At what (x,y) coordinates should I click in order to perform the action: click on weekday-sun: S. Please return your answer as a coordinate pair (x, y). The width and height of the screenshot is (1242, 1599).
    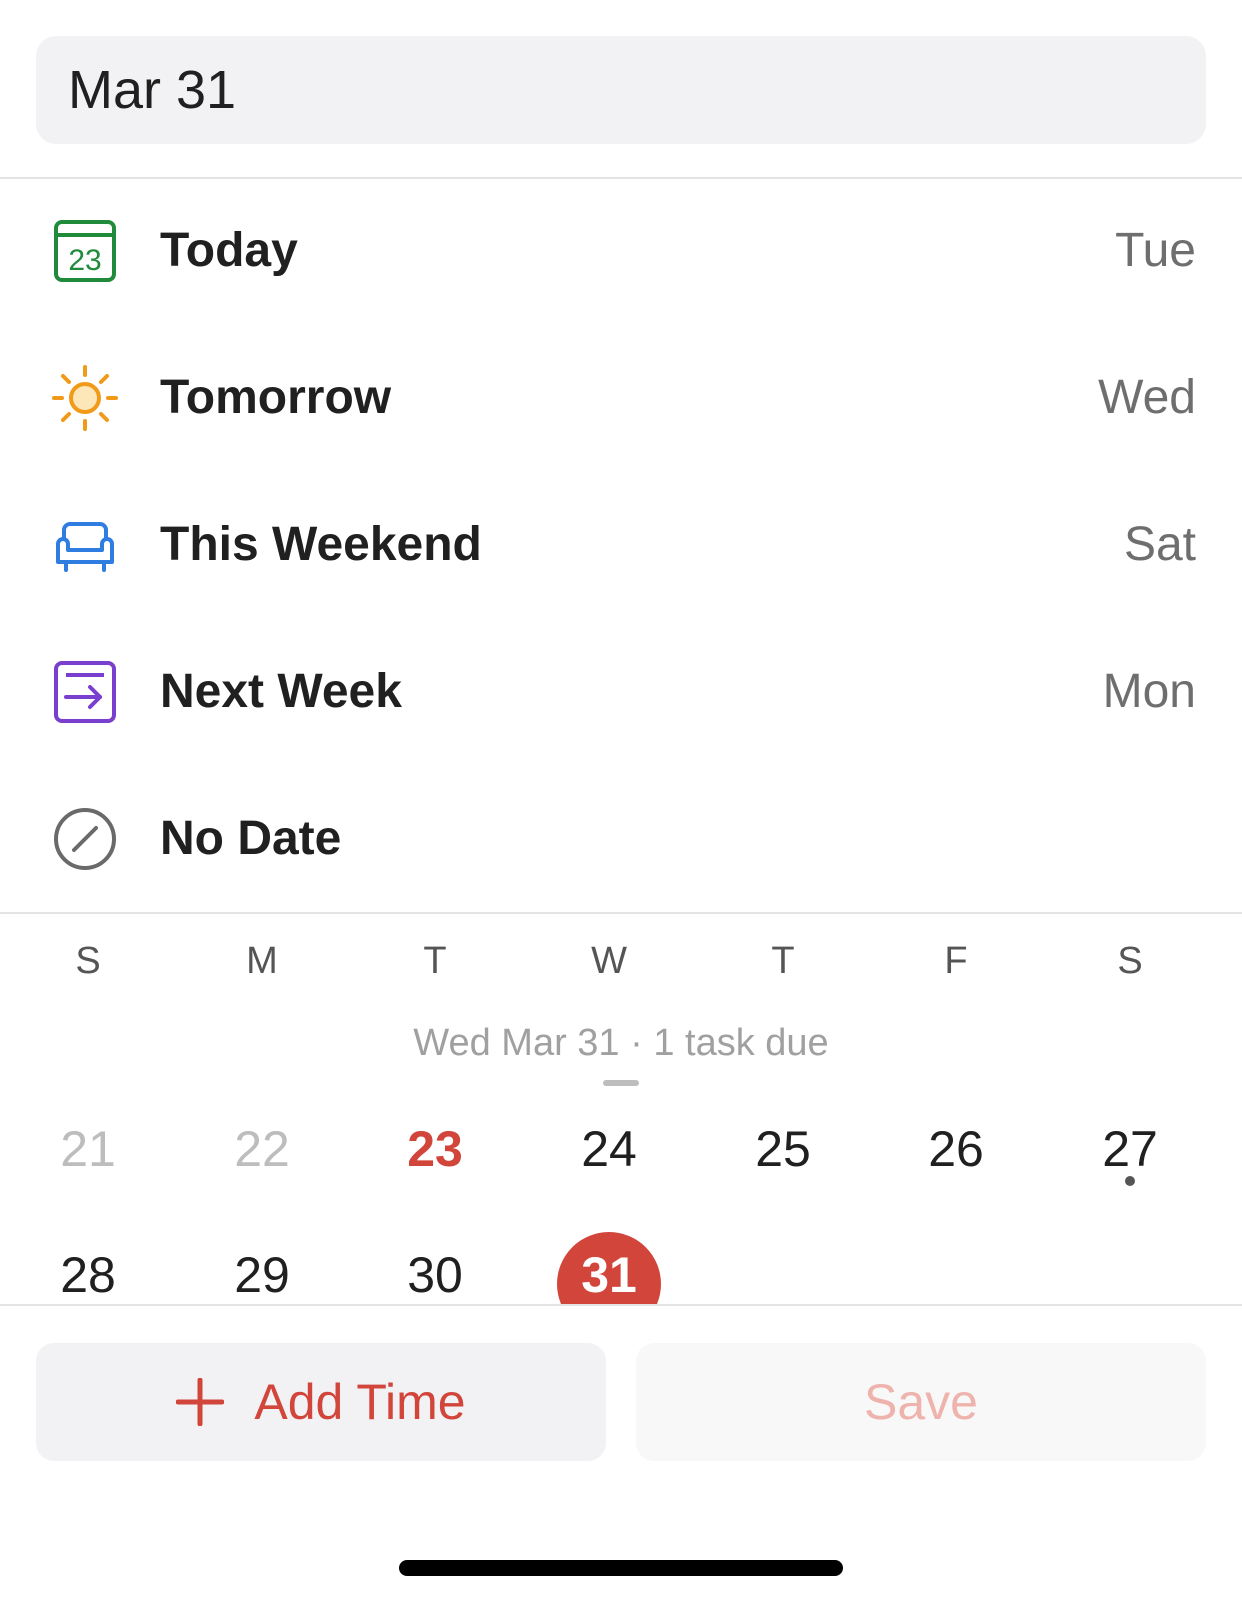
    Looking at the image, I should click on (88, 961).